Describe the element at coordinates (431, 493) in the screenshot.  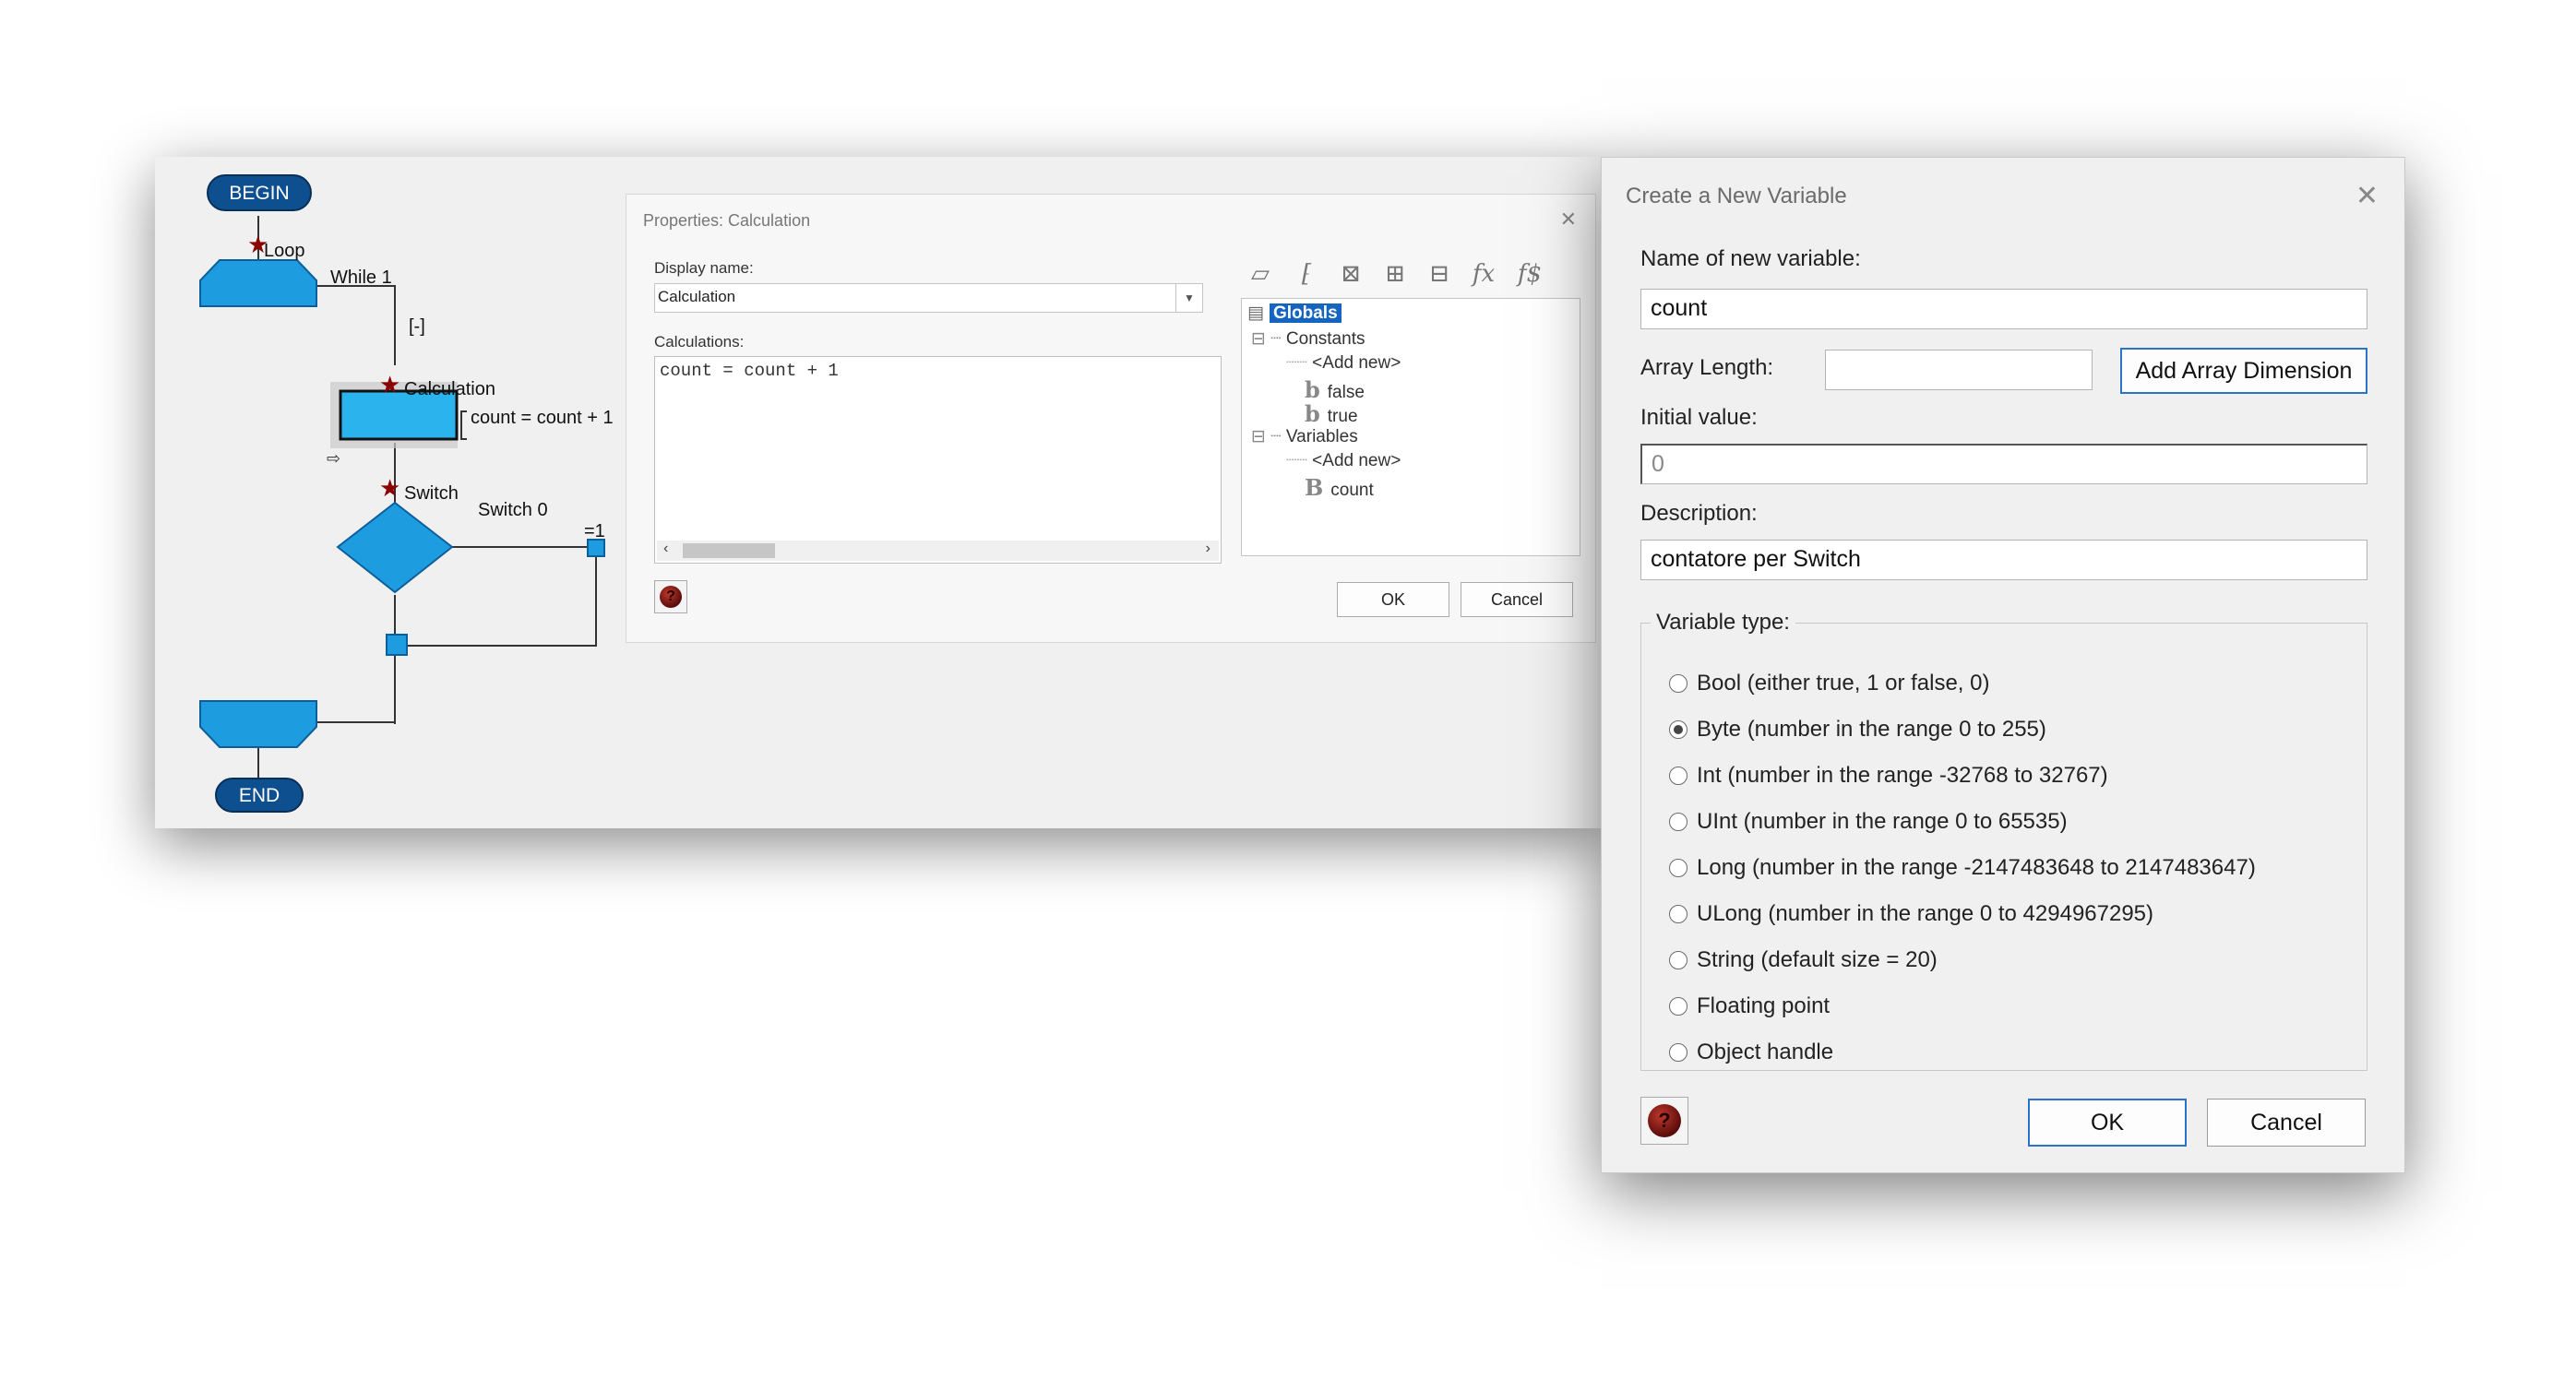
I see `switch-label: Switch` at that location.